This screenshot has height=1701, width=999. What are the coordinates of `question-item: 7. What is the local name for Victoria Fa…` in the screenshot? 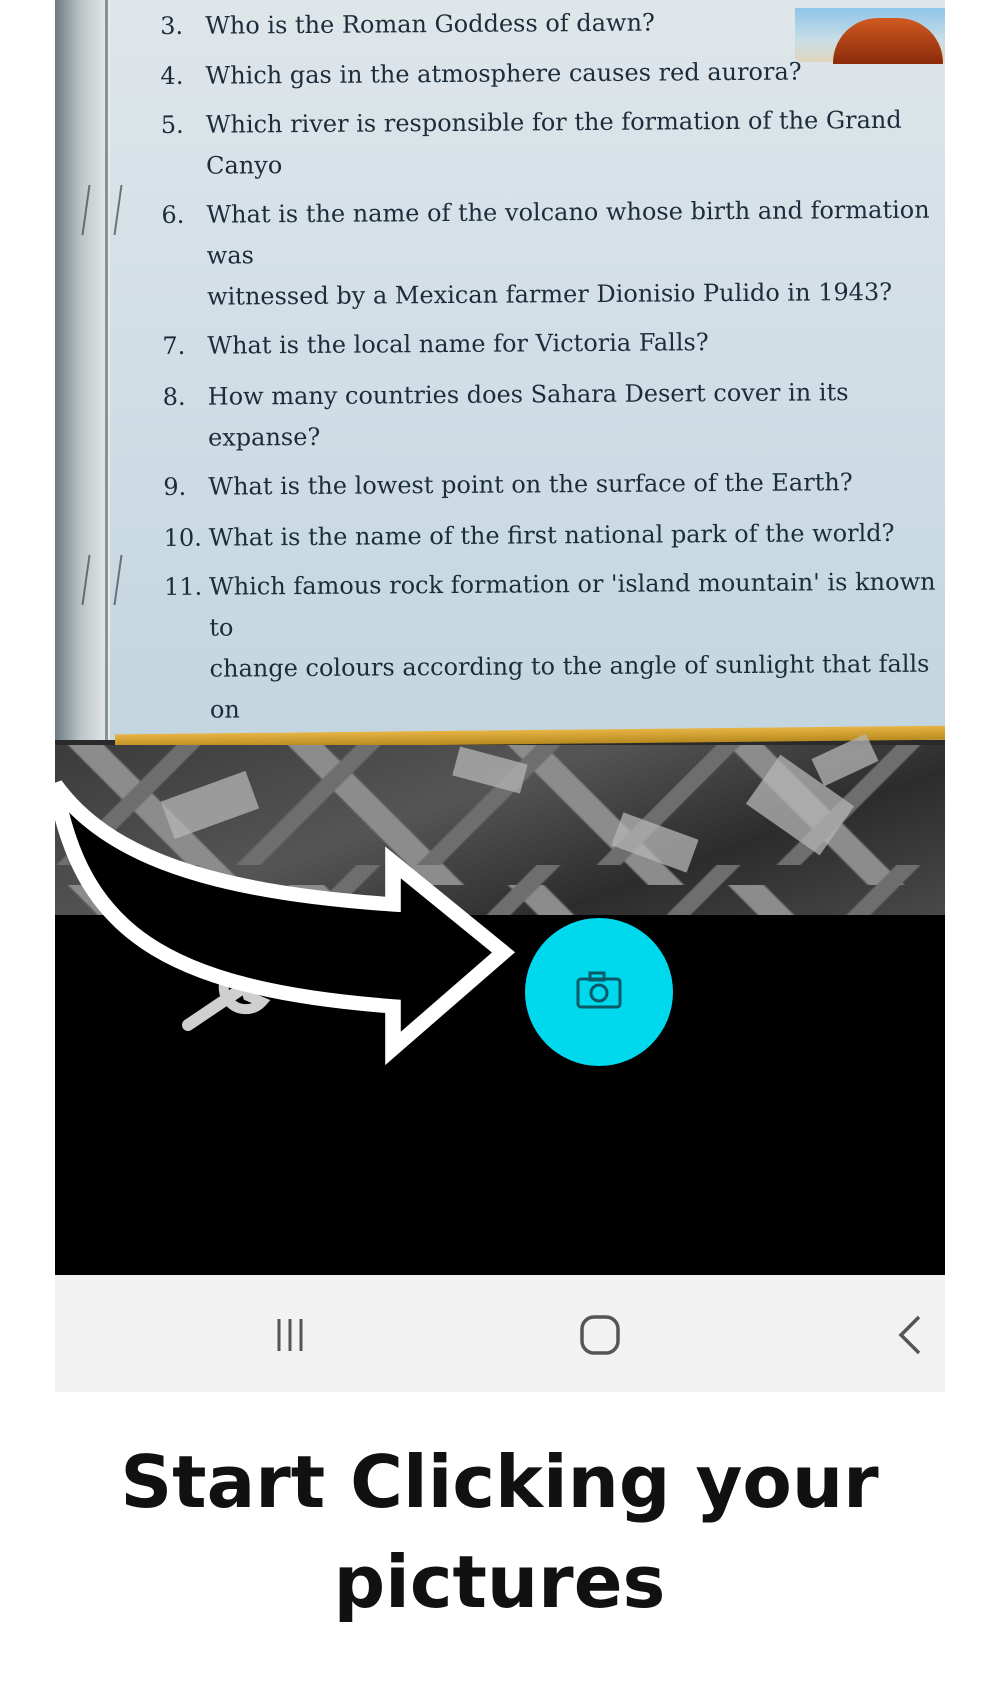 It's located at (553, 343).